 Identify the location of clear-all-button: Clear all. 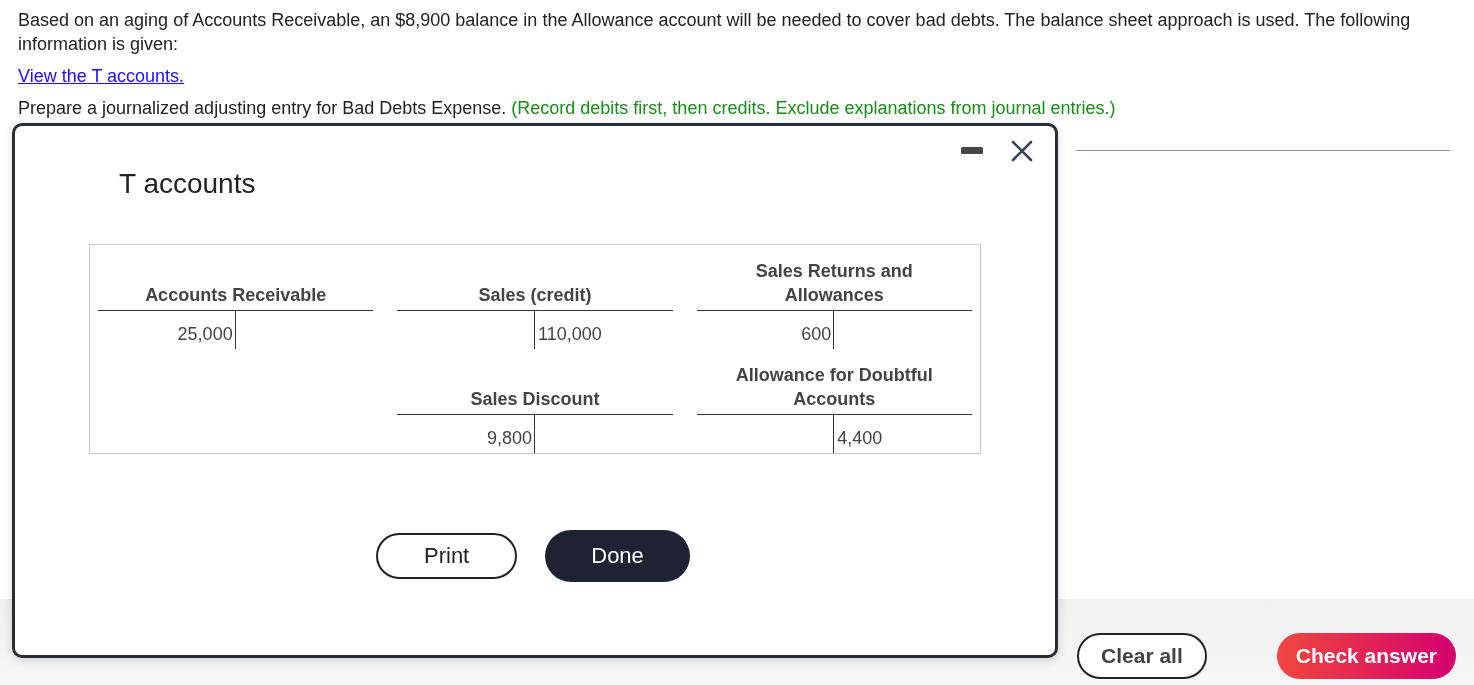
(1142, 656).